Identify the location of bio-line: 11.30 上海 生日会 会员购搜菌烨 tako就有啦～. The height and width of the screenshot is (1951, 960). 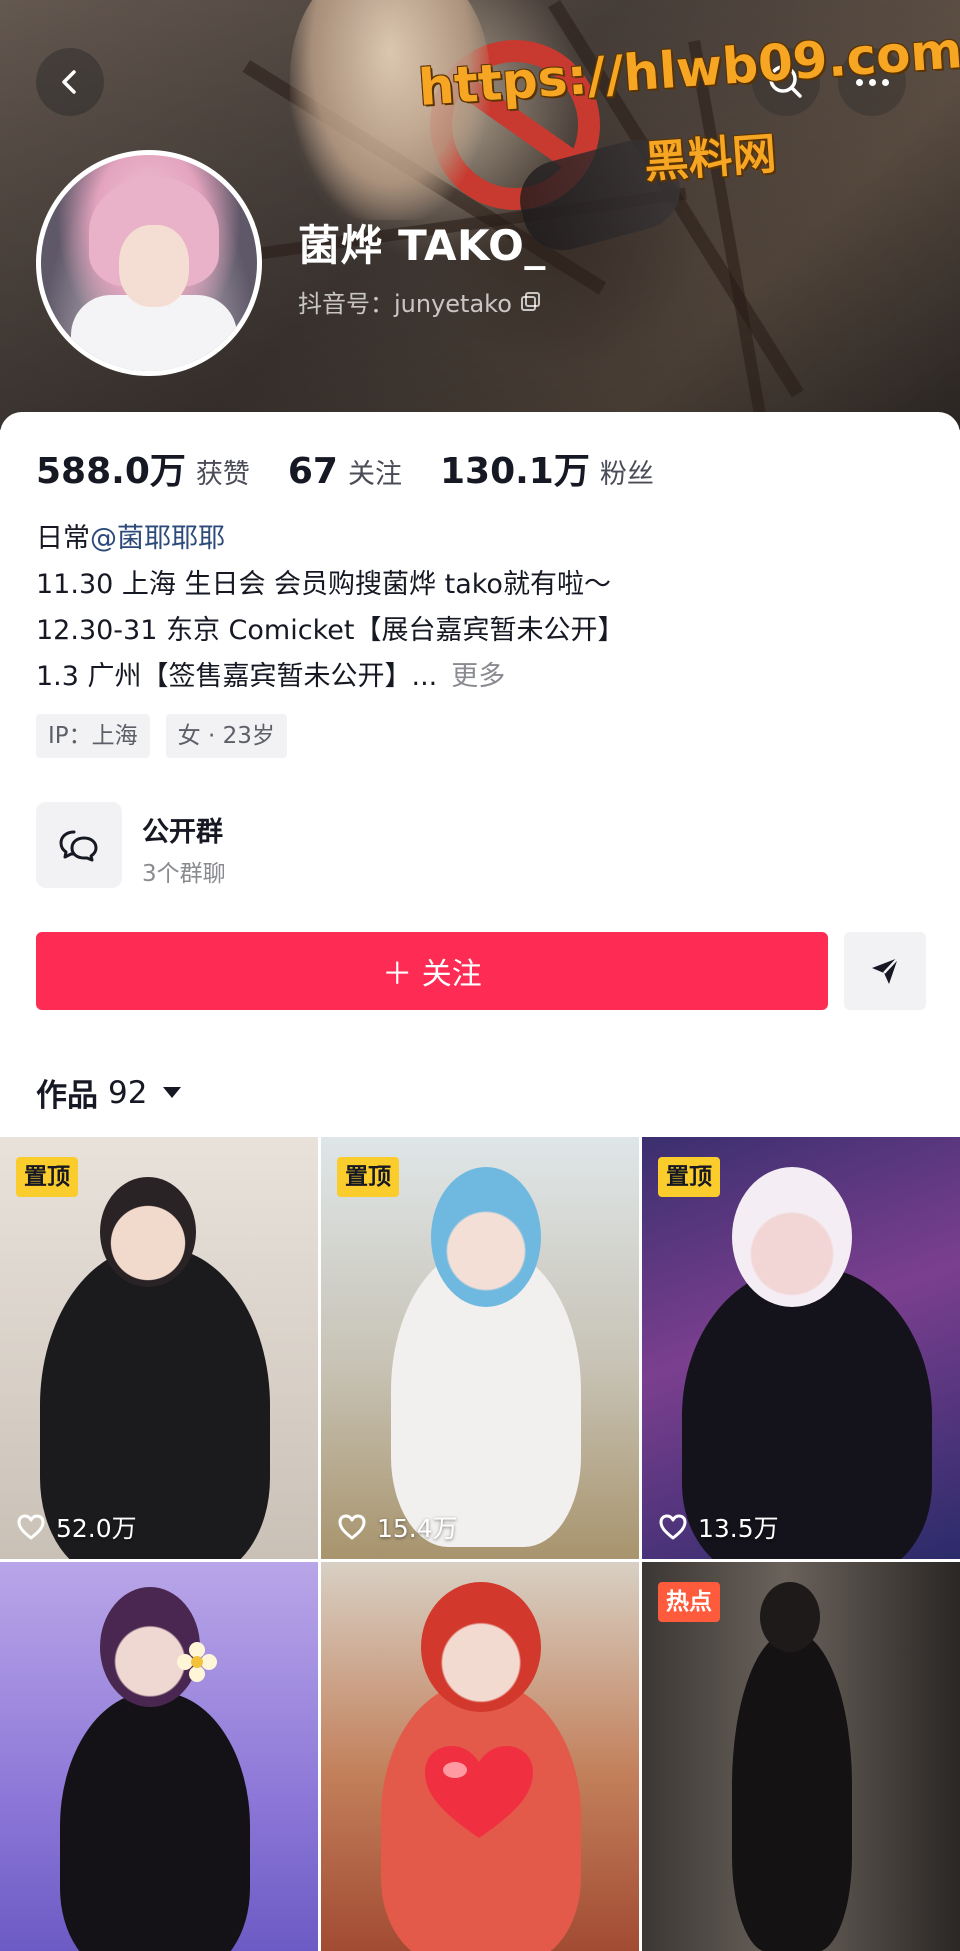
(323, 584).